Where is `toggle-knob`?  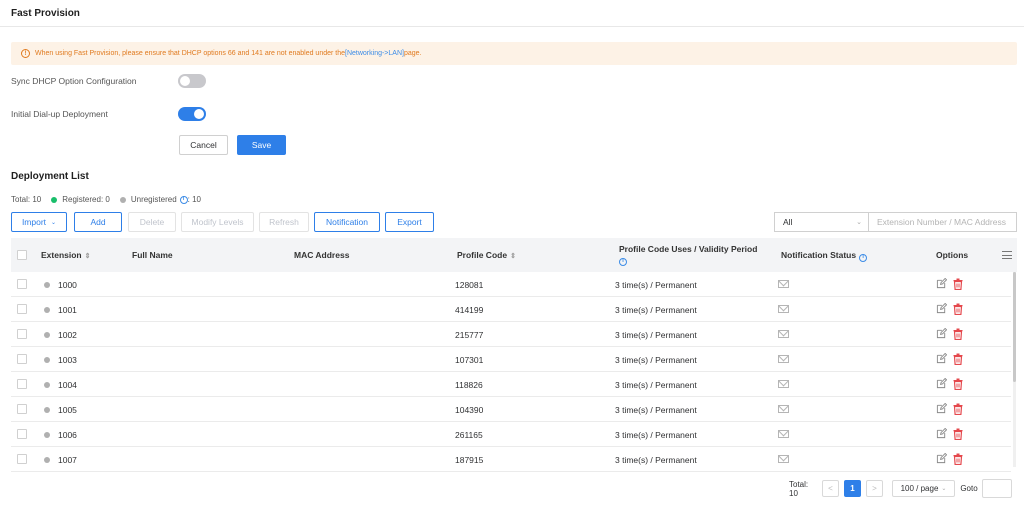 toggle-knob is located at coordinates (185, 81).